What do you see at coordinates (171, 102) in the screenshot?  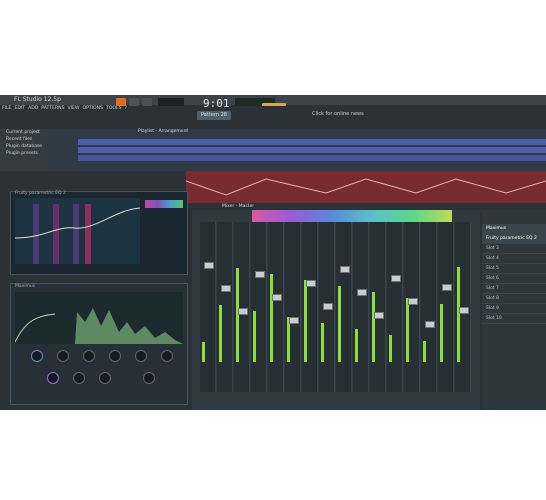 I see `tempo-display` at bounding box center [171, 102].